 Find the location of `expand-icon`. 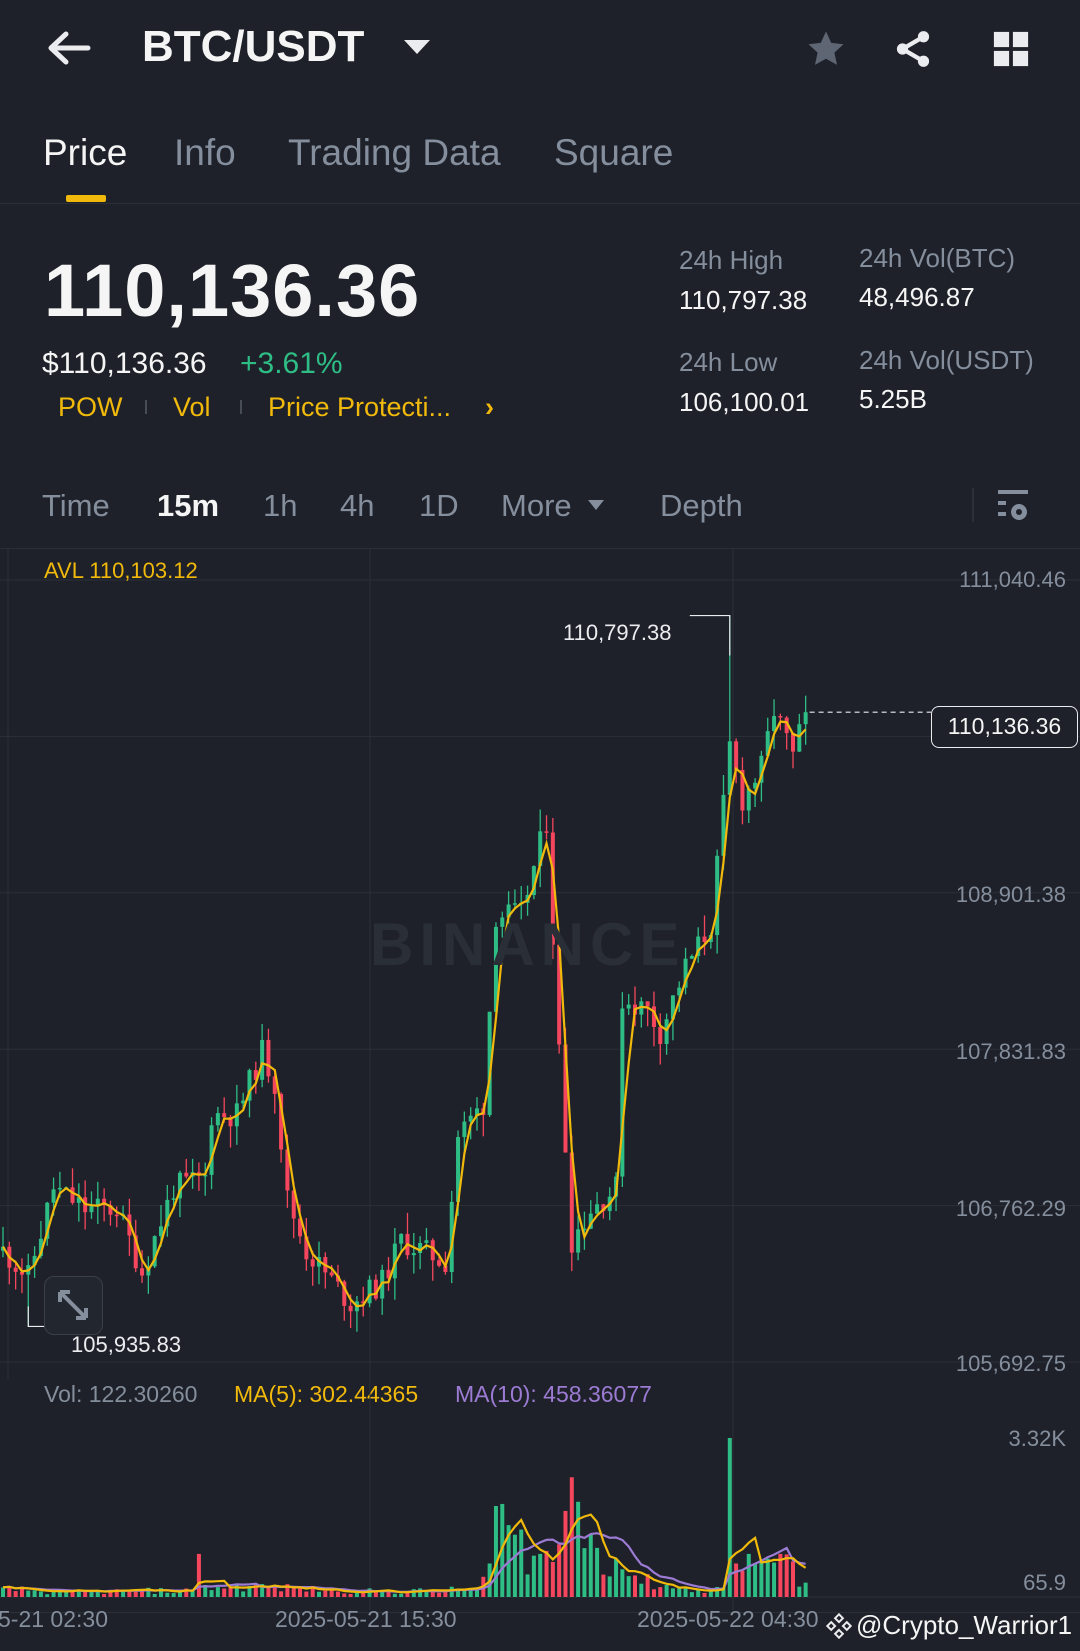

expand-icon is located at coordinates (73, 1305).